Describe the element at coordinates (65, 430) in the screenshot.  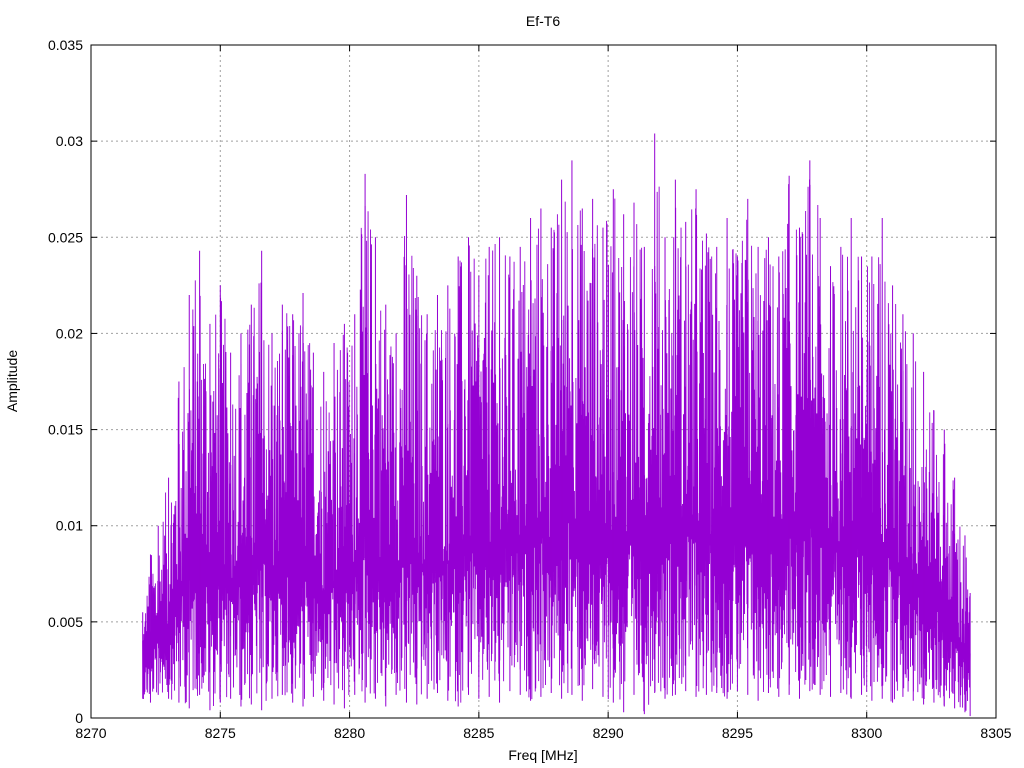
I see `y-tick-label: 0.015` at that location.